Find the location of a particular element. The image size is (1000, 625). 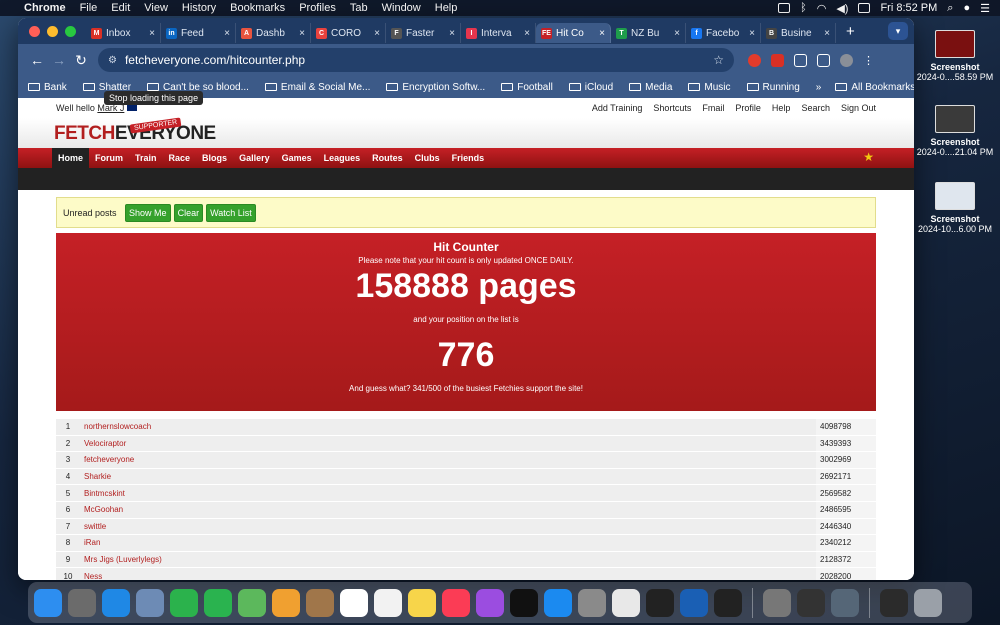

extension-badge-icon is located at coordinates (777, 60).